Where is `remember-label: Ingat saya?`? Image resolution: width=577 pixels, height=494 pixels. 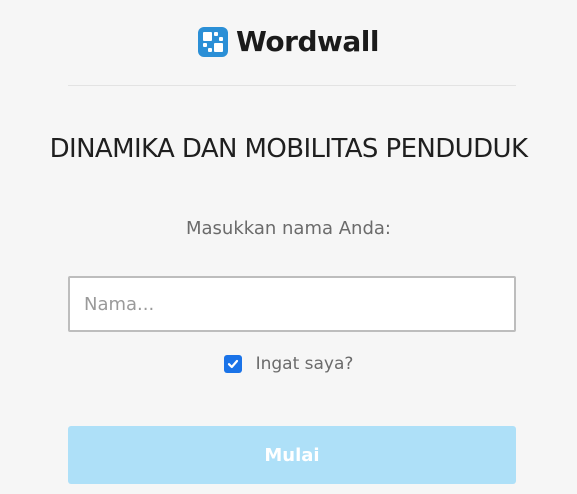 remember-label: Ingat saya? is located at coordinates (304, 364).